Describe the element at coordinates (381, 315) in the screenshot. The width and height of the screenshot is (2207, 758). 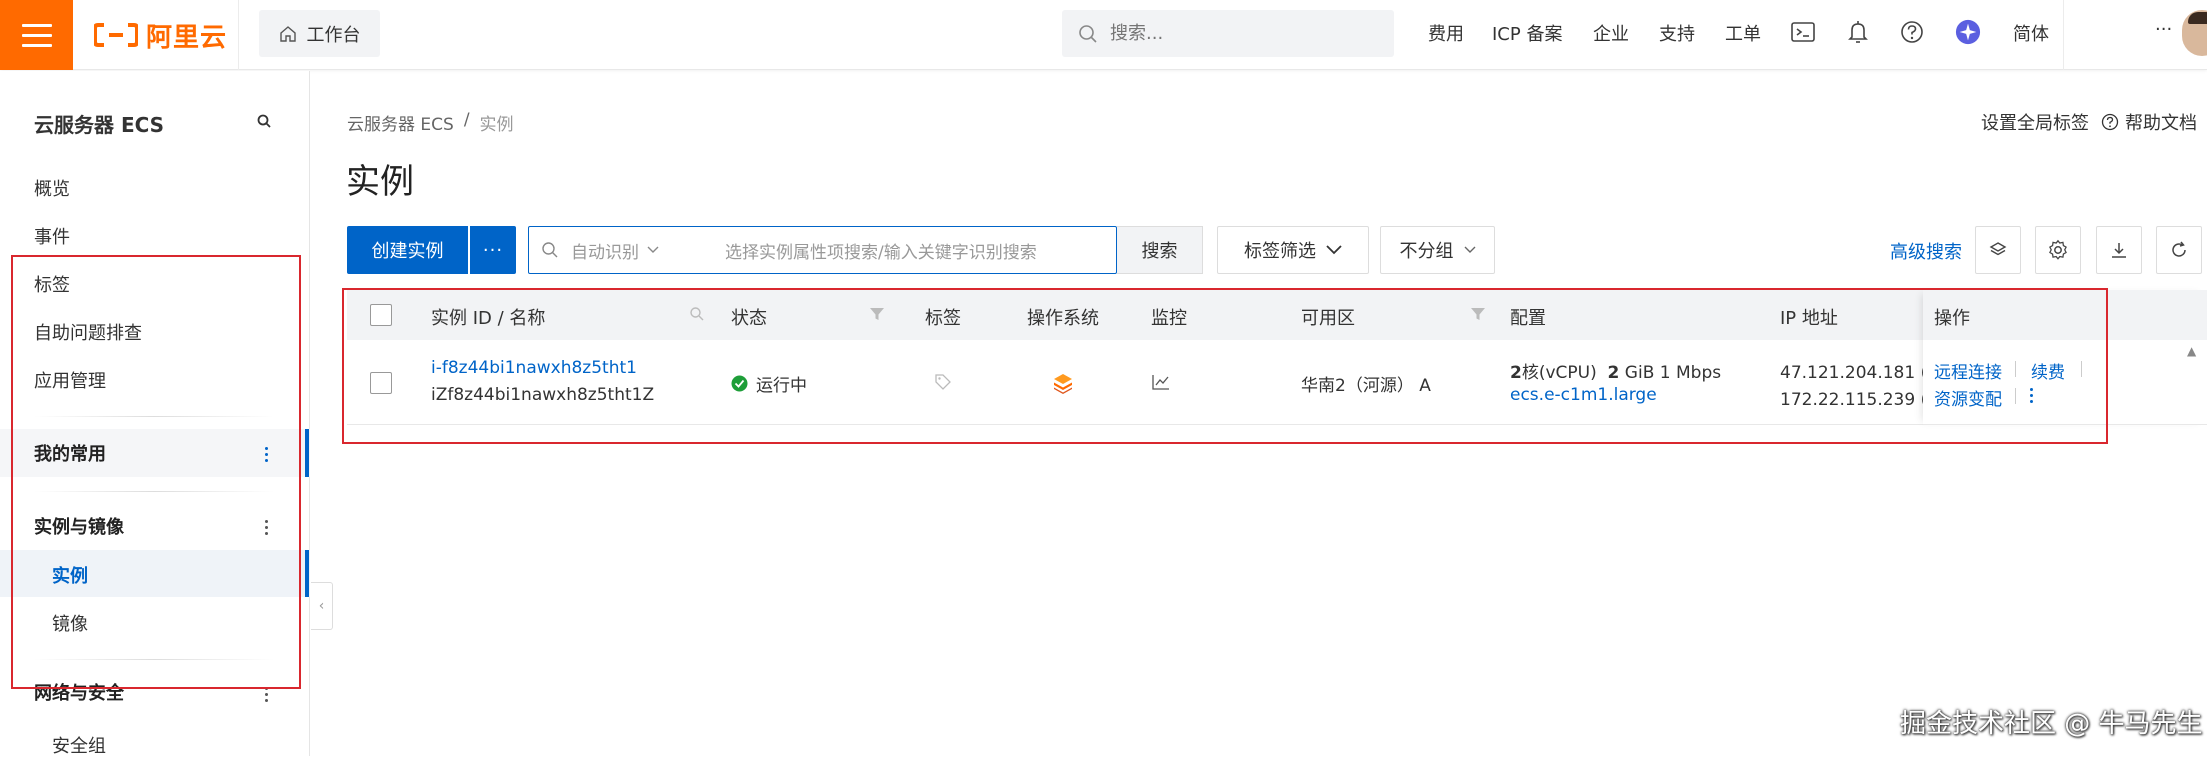
I see `select-all-checkbox` at that location.